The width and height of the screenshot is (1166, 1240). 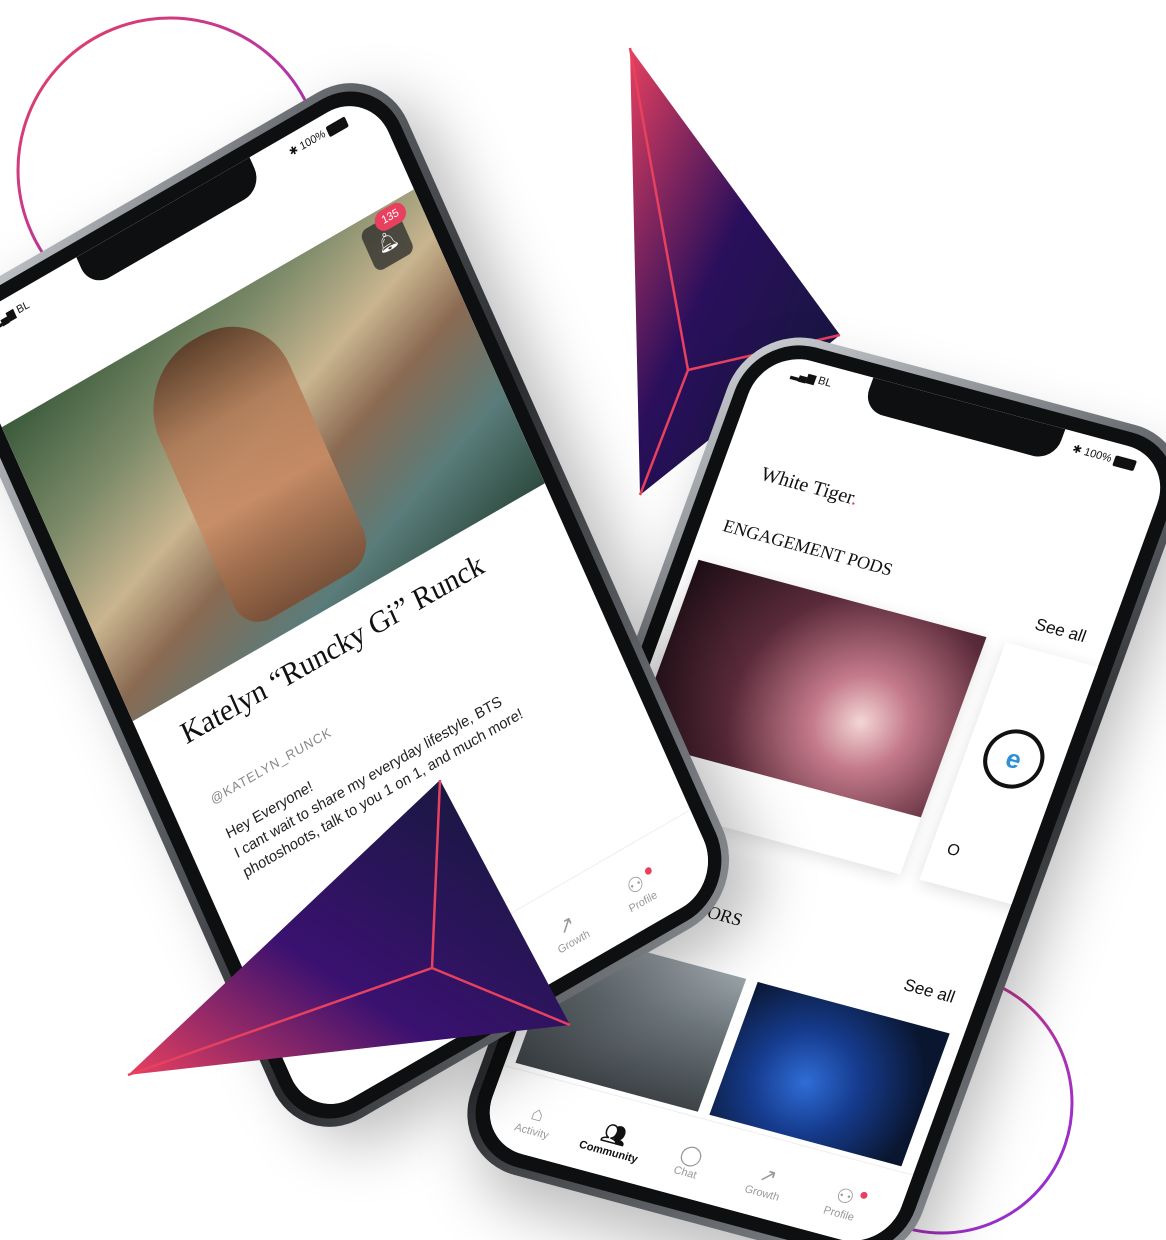 What do you see at coordinates (1060, 631) in the screenshot?
I see `engagement-see-all-link: See all` at bounding box center [1060, 631].